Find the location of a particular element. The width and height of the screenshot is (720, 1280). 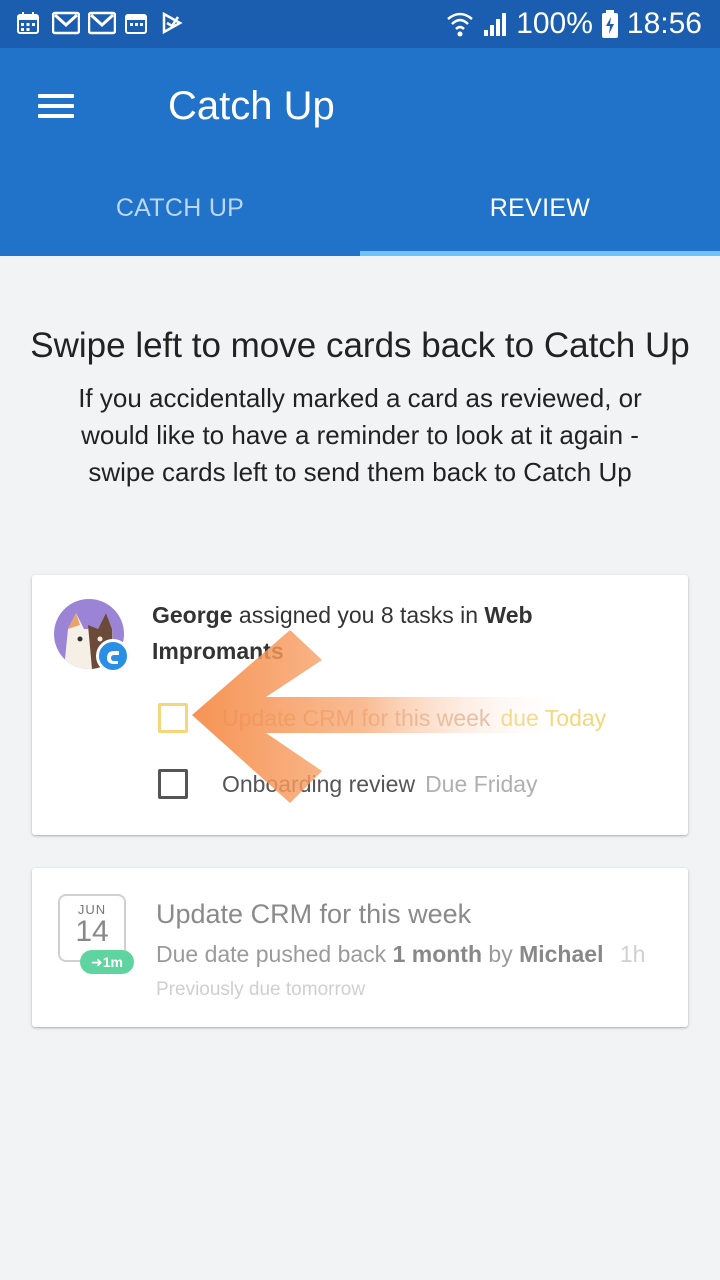

app-badge-icon is located at coordinates (113, 656).